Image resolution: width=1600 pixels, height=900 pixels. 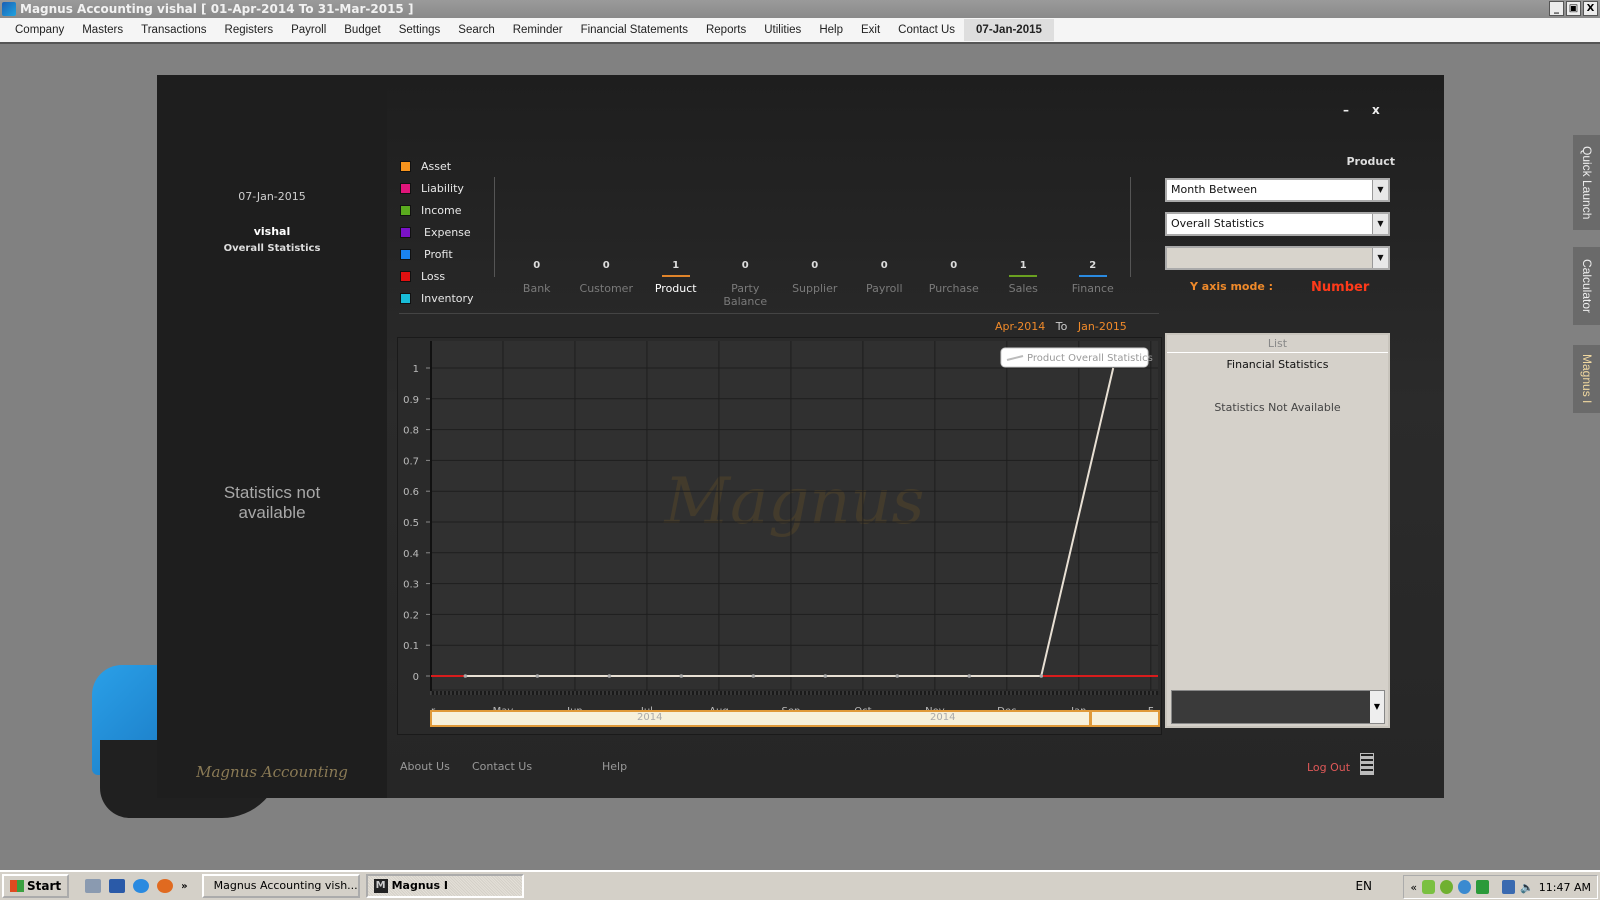 I want to click on category-label: Payroll, so click(x=884, y=288).